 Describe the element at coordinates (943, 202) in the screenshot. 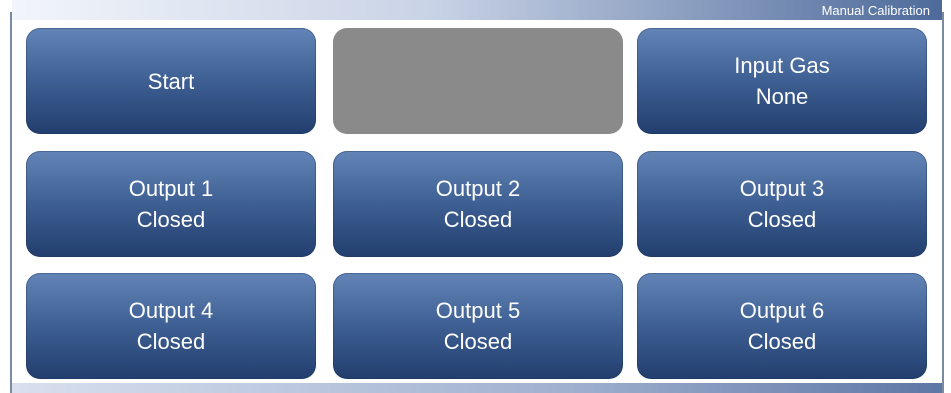

I see `right-border` at that location.